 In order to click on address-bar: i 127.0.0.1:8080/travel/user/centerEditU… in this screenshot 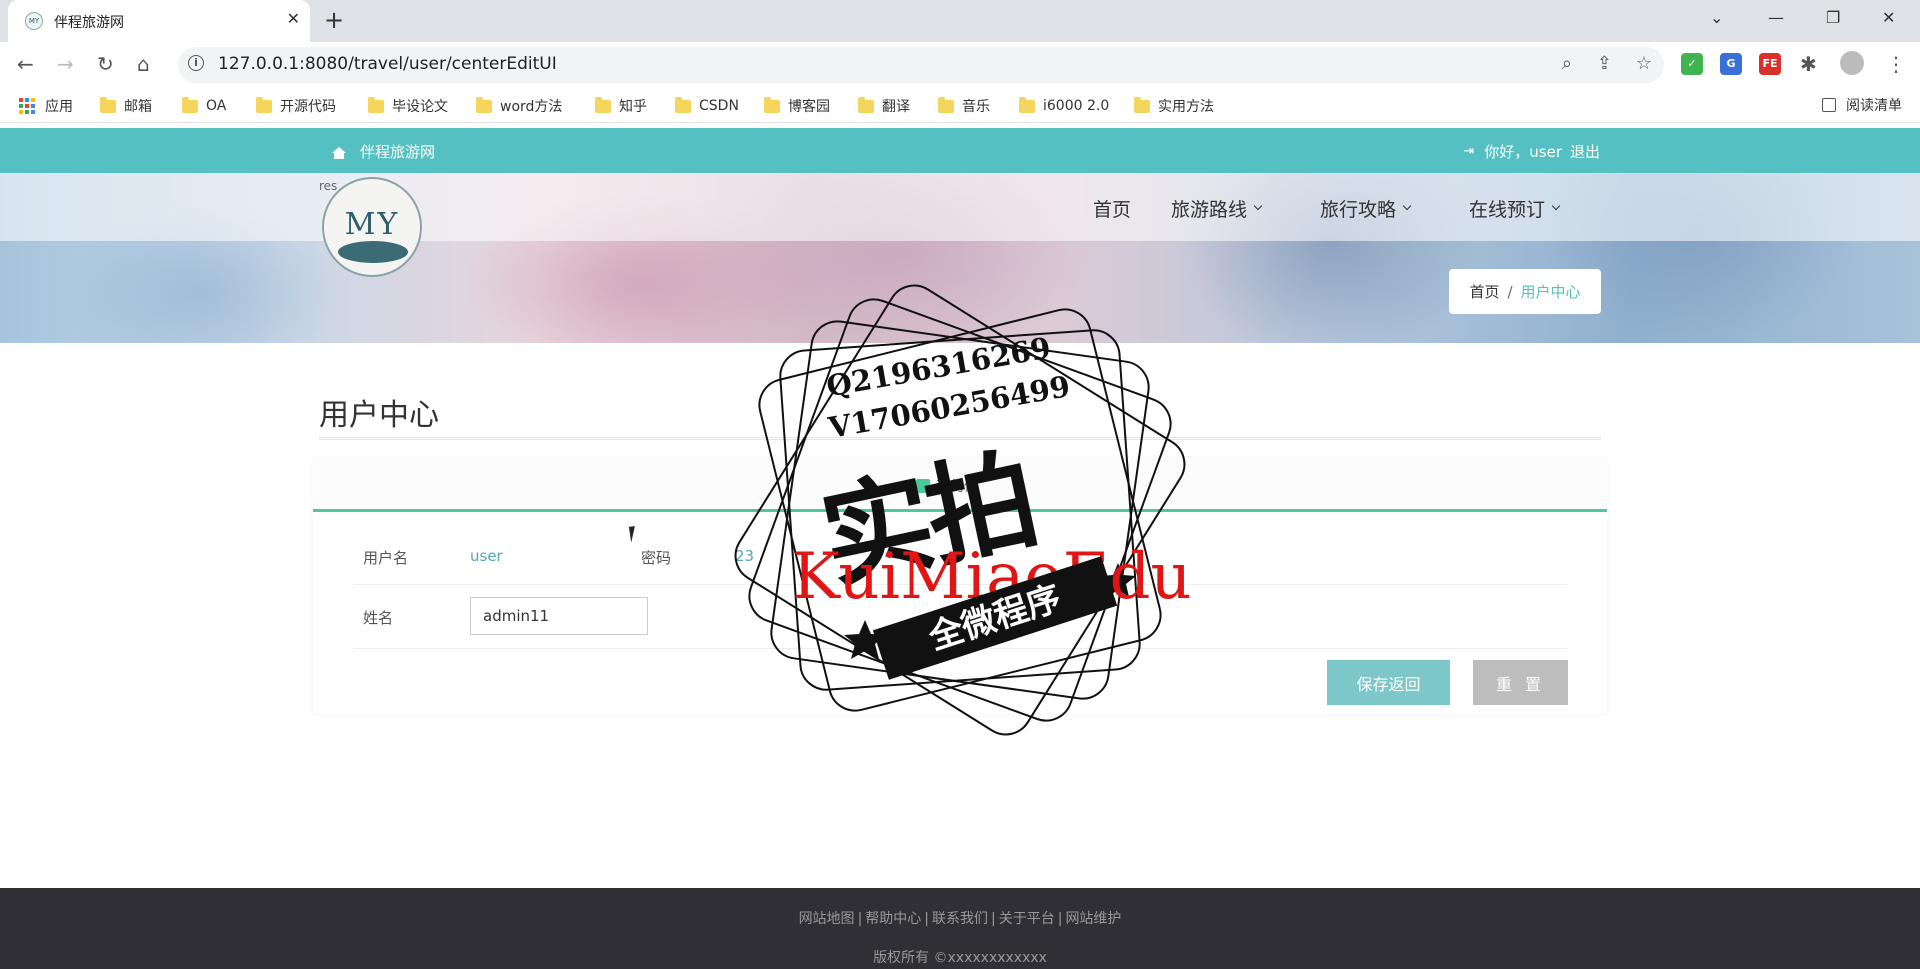, I will do `click(921, 65)`.